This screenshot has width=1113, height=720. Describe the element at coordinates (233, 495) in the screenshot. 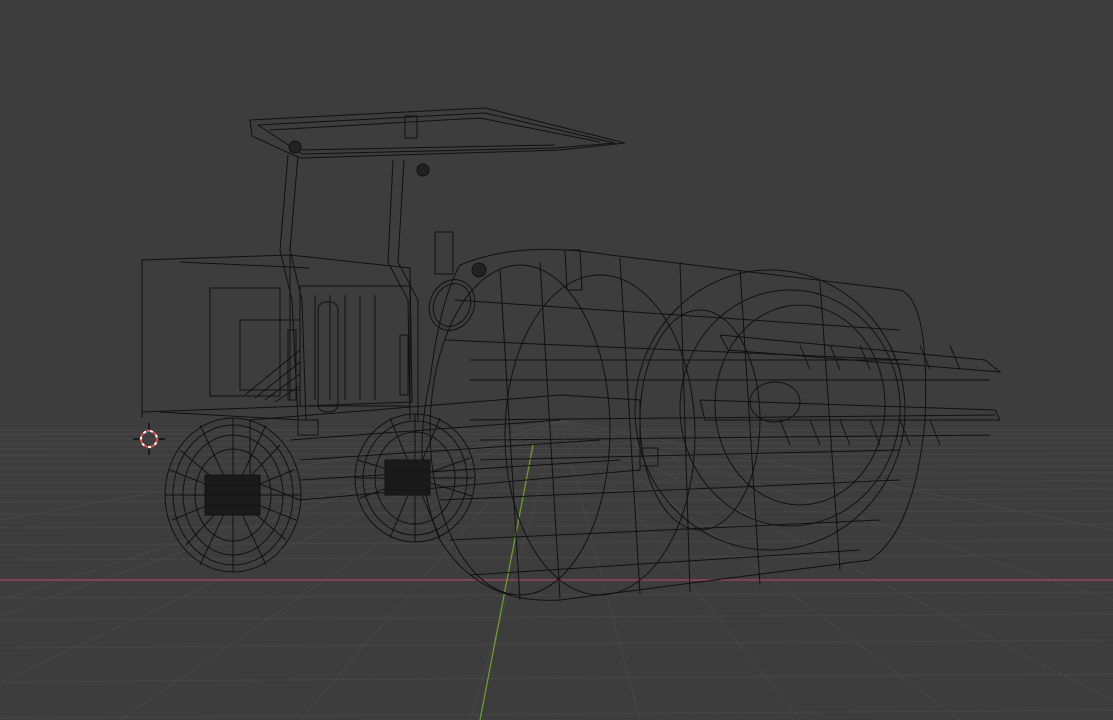

I see `rear-wheel-left` at that location.